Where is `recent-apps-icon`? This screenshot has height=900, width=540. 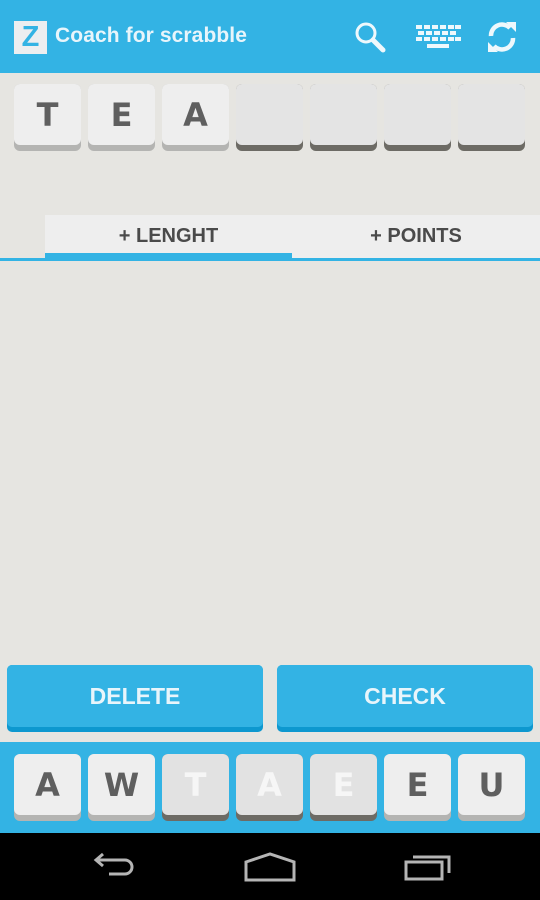
recent-apps-icon is located at coordinates (427, 868).